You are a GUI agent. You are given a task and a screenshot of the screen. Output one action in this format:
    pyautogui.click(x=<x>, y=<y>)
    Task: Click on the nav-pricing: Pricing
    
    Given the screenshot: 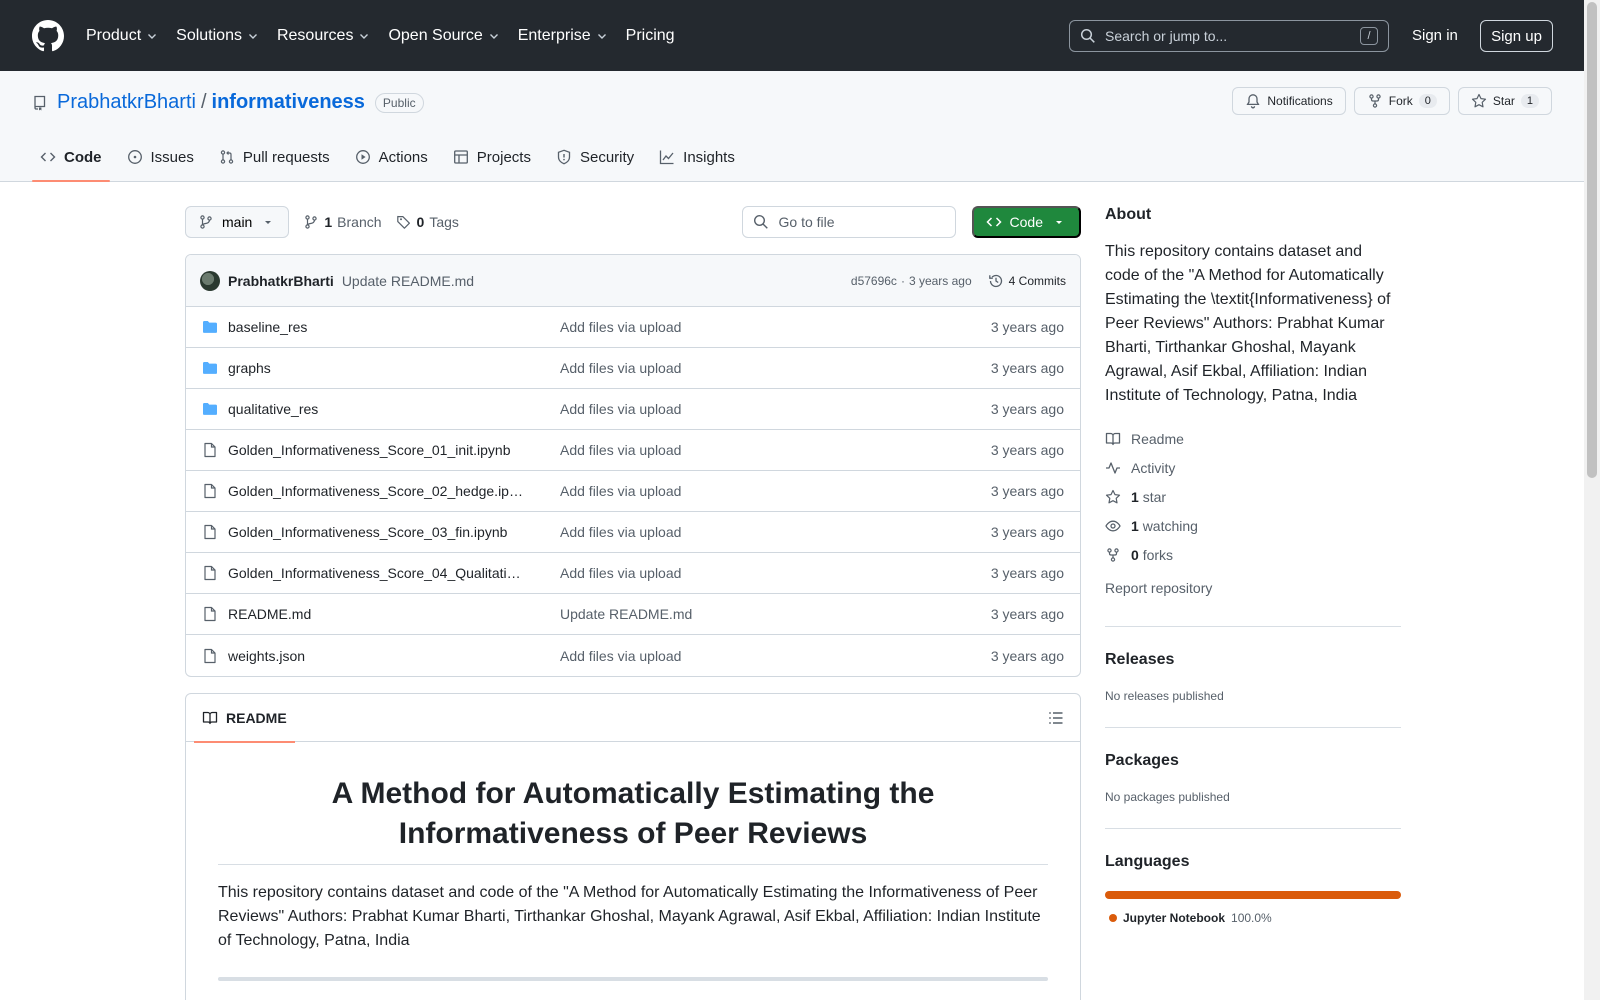 What is the action you would take?
    pyautogui.click(x=650, y=36)
    